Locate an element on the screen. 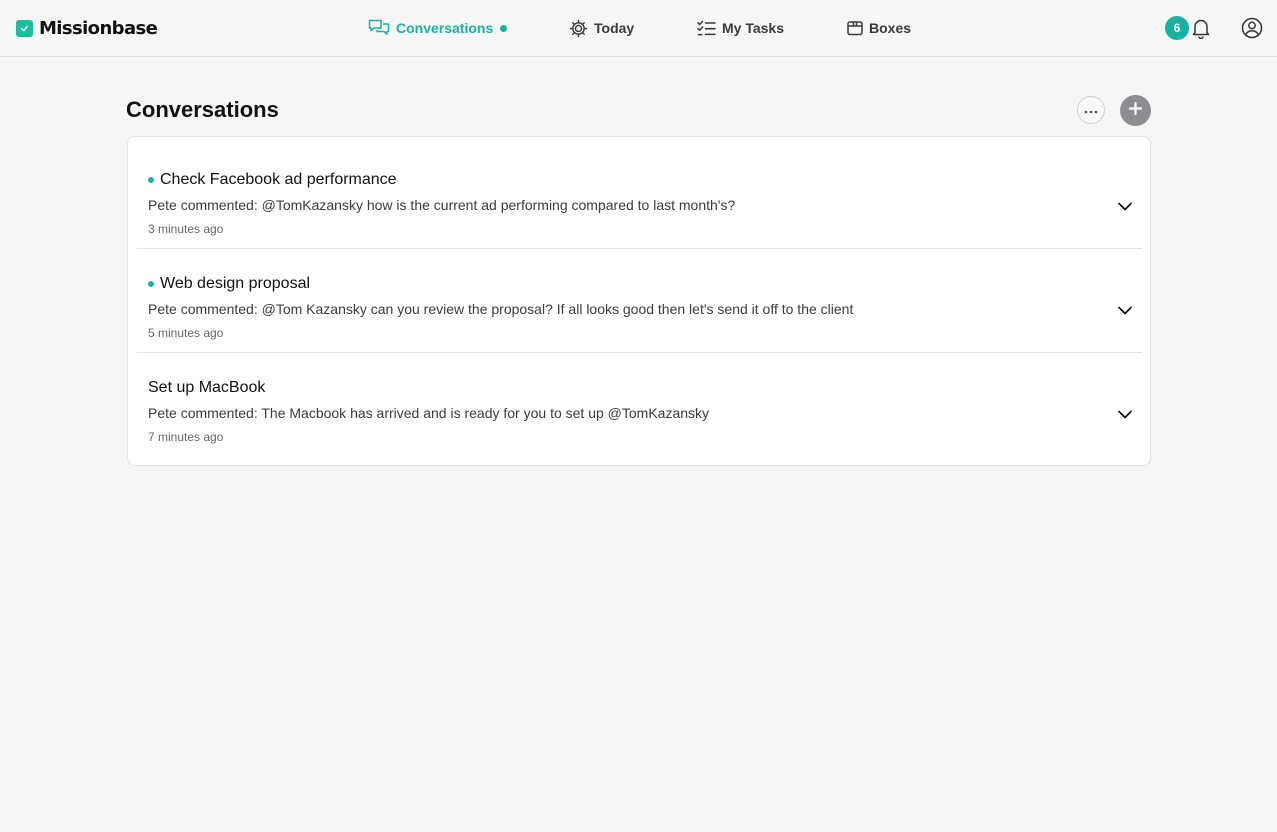  nav-boxes: Boxes is located at coordinates (879, 28).